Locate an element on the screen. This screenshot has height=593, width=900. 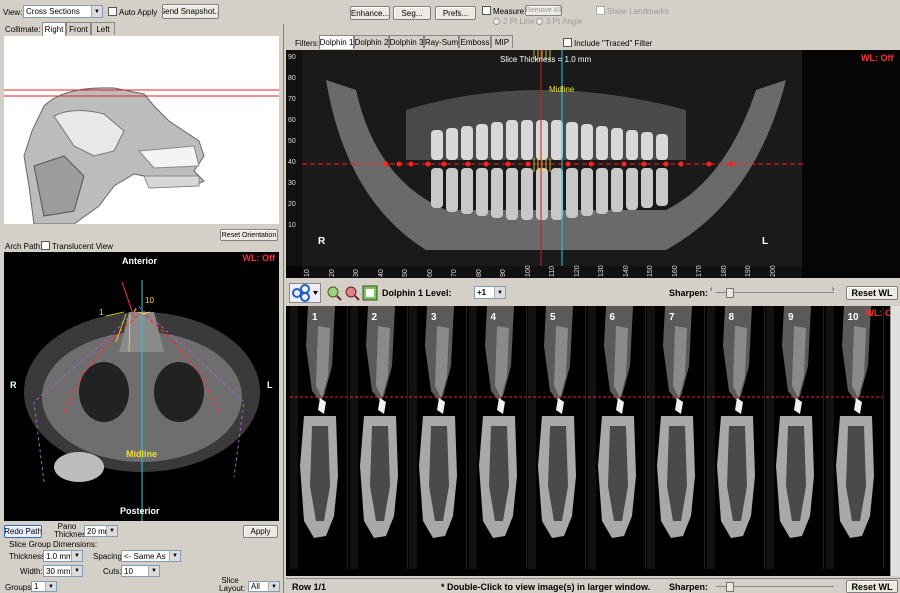
thickness-select: 1.0 mm ▼ is located at coordinates (63, 556).